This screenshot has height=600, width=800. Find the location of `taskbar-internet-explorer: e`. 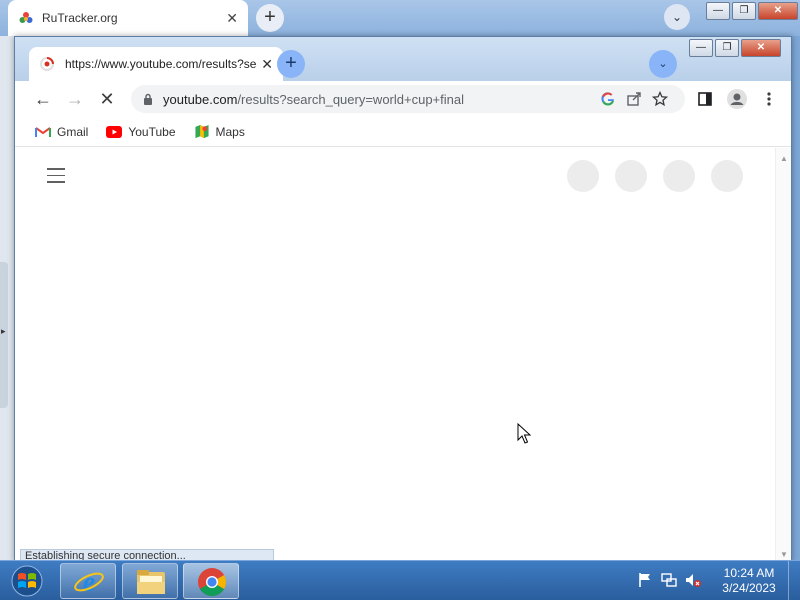

taskbar-internet-explorer: e is located at coordinates (88, 581).